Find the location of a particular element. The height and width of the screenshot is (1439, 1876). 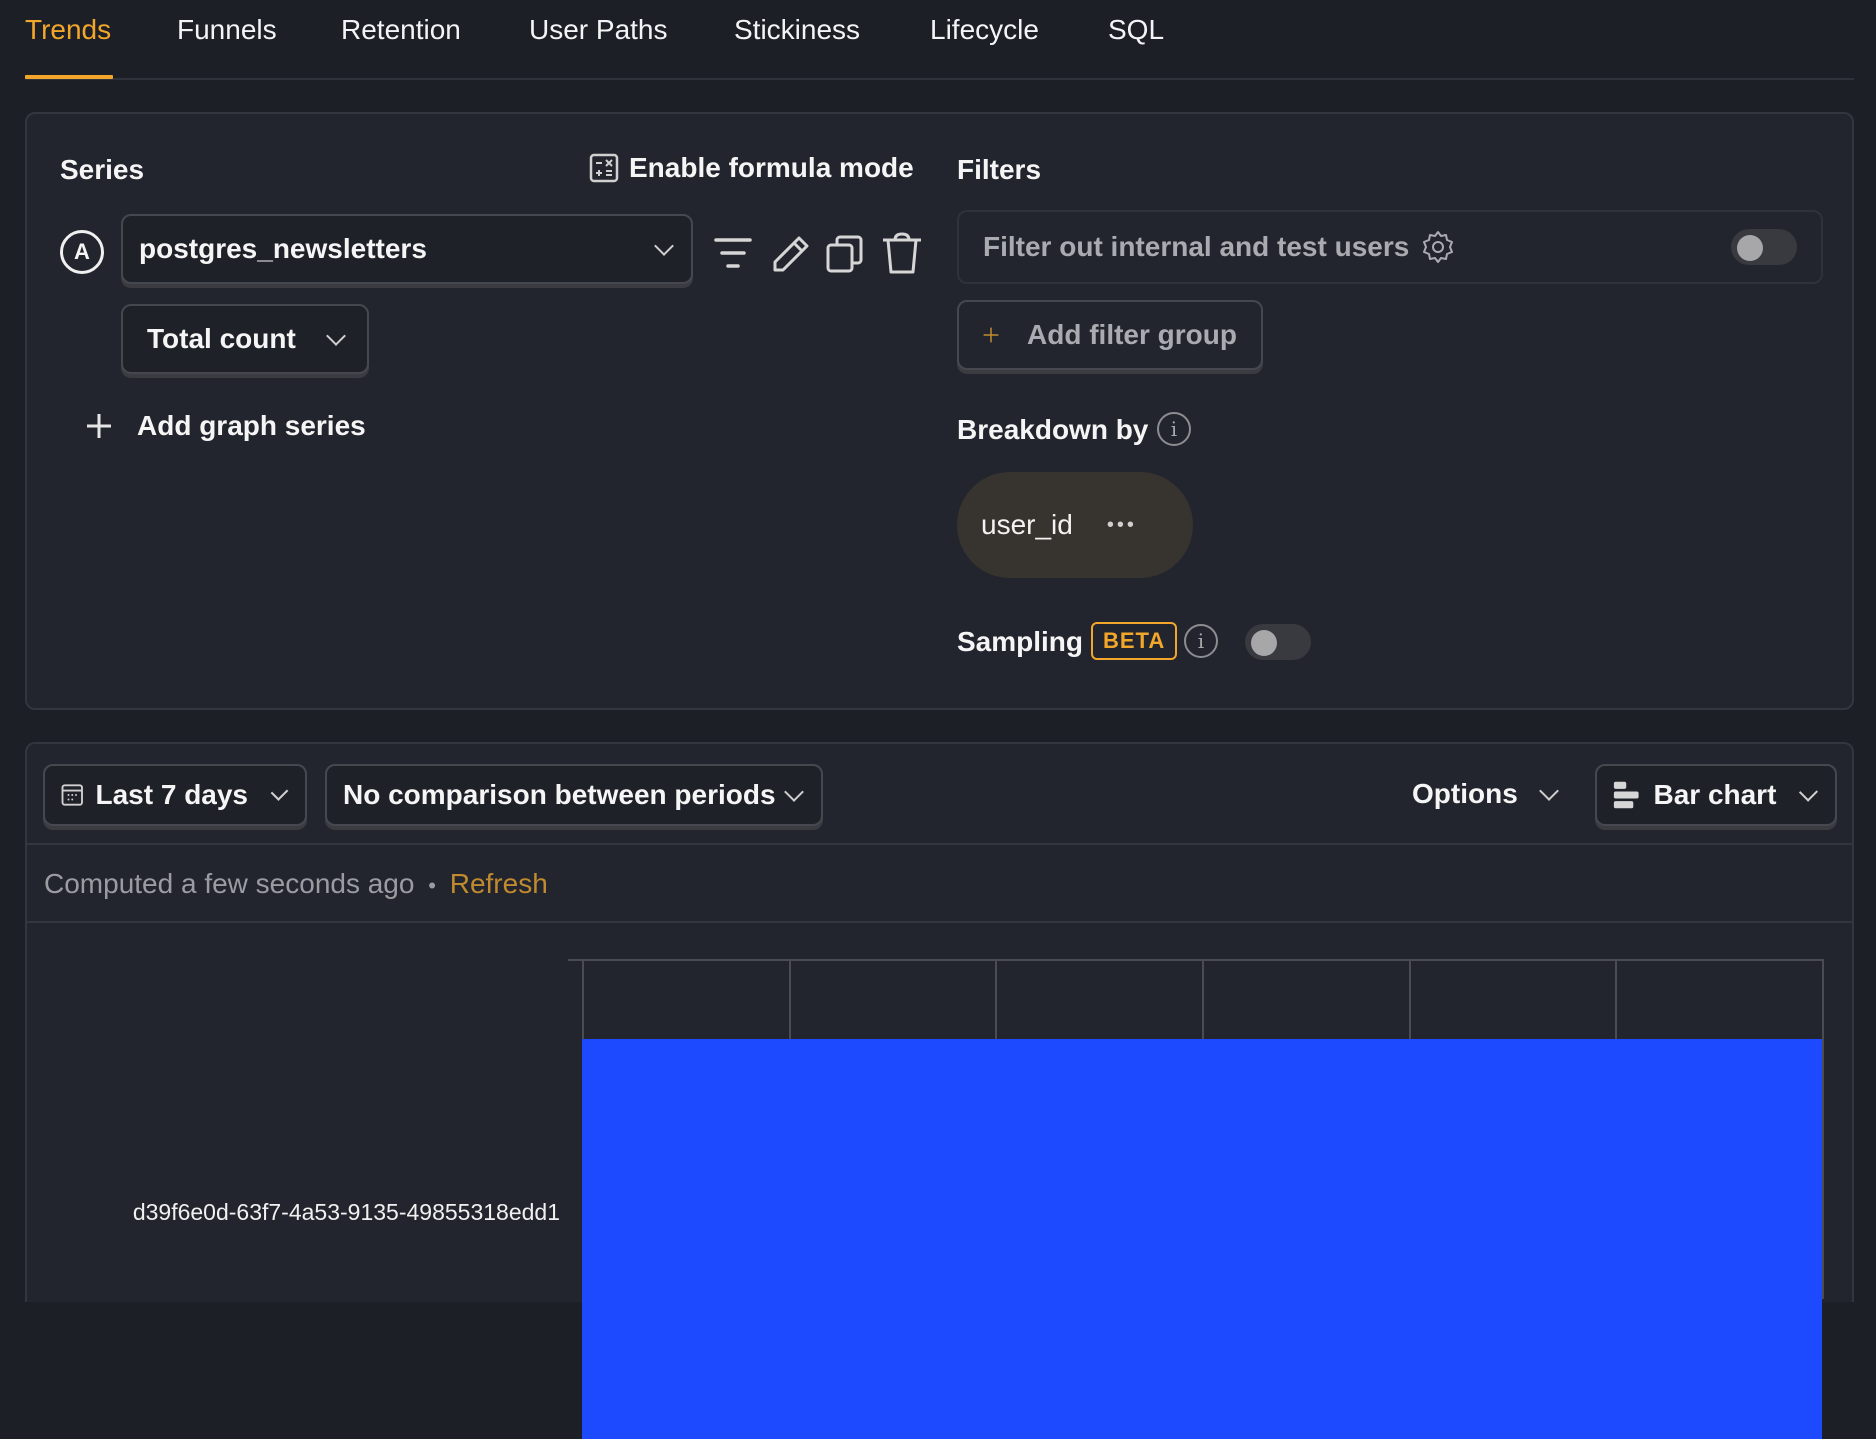

beta-badge: BETA is located at coordinates (1134, 641).